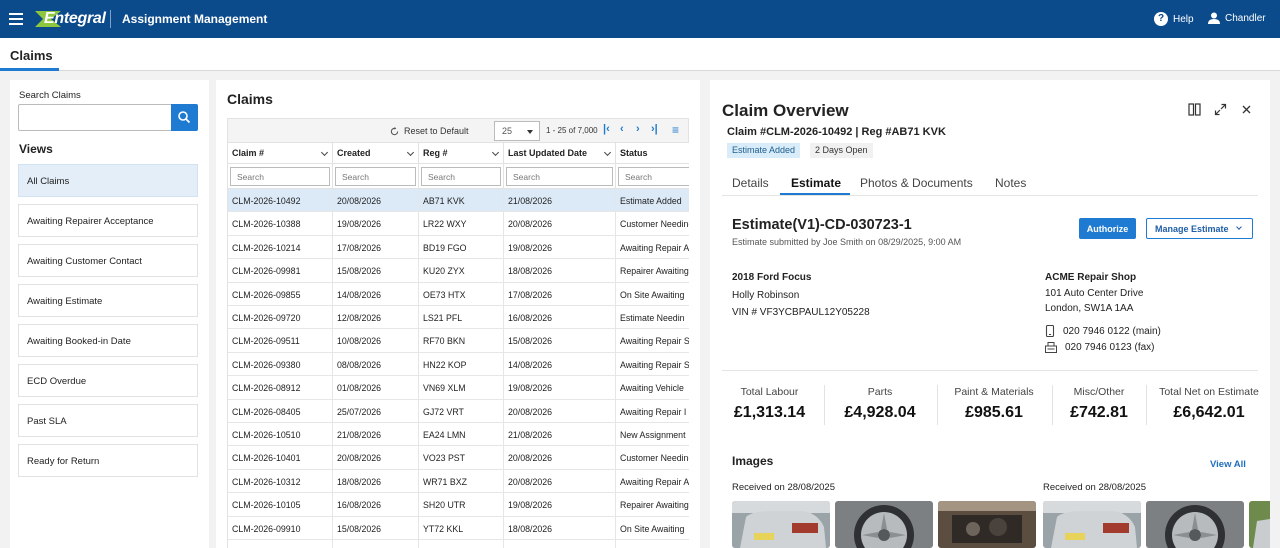 This screenshot has width=1280, height=548. Describe the element at coordinates (622, 129) in the screenshot. I see `previous-page-icon: ‹` at that location.